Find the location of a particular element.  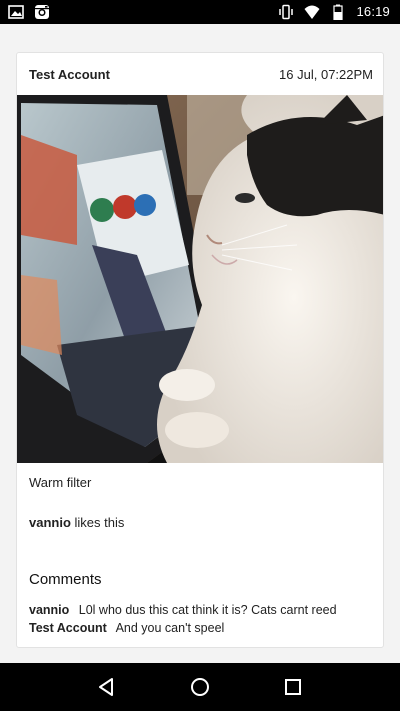

likes-text: likes this is located at coordinates (99, 522).